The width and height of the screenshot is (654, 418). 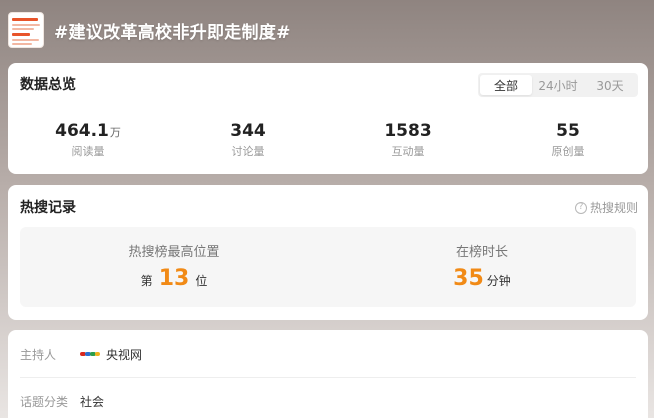 What do you see at coordinates (124, 354) in the screenshot?
I see `host-value: 央视网` at bounding box center [124, 354].